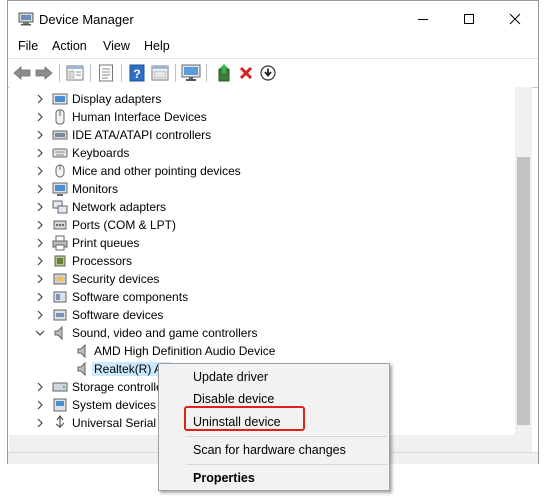  What do you see at coordinates (273, 19) in the screenshot?
I see `title-bar: Device Manager` at bounding box center [273, 19].